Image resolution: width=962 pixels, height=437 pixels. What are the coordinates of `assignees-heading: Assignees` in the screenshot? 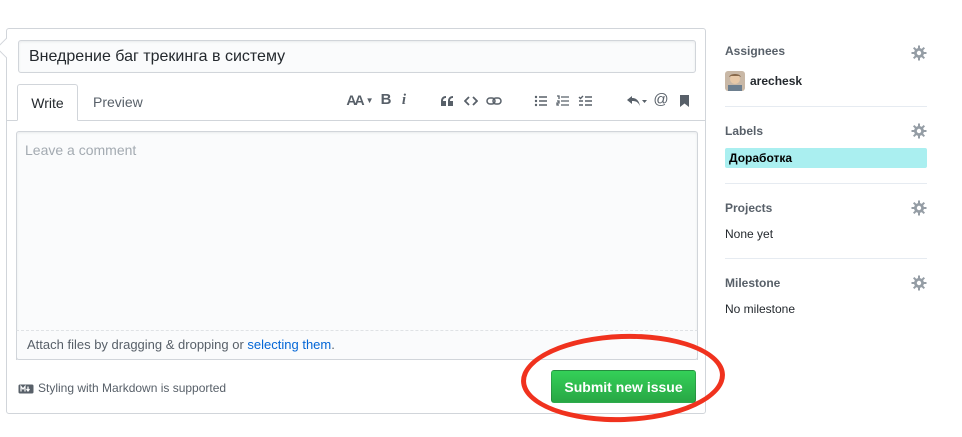 It's located at (755, 51).